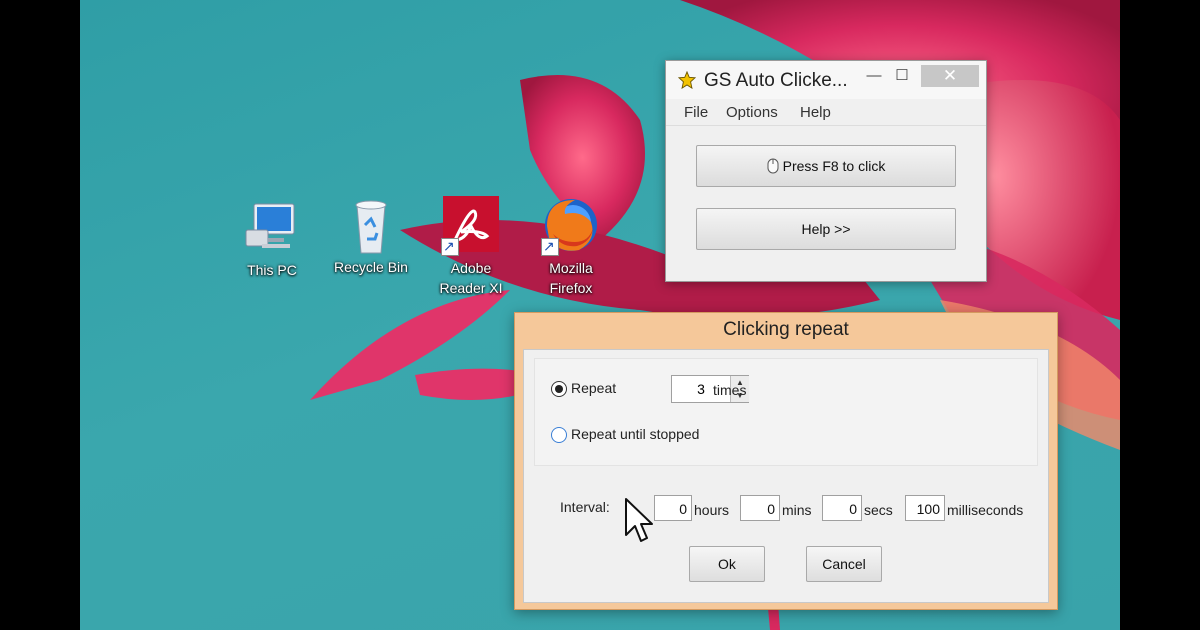 The image size is (1200, 630). What do you see at coordinates (752, 112) in the screenshot?
I see `menu-options: Options` at bounding box center [752, 112].